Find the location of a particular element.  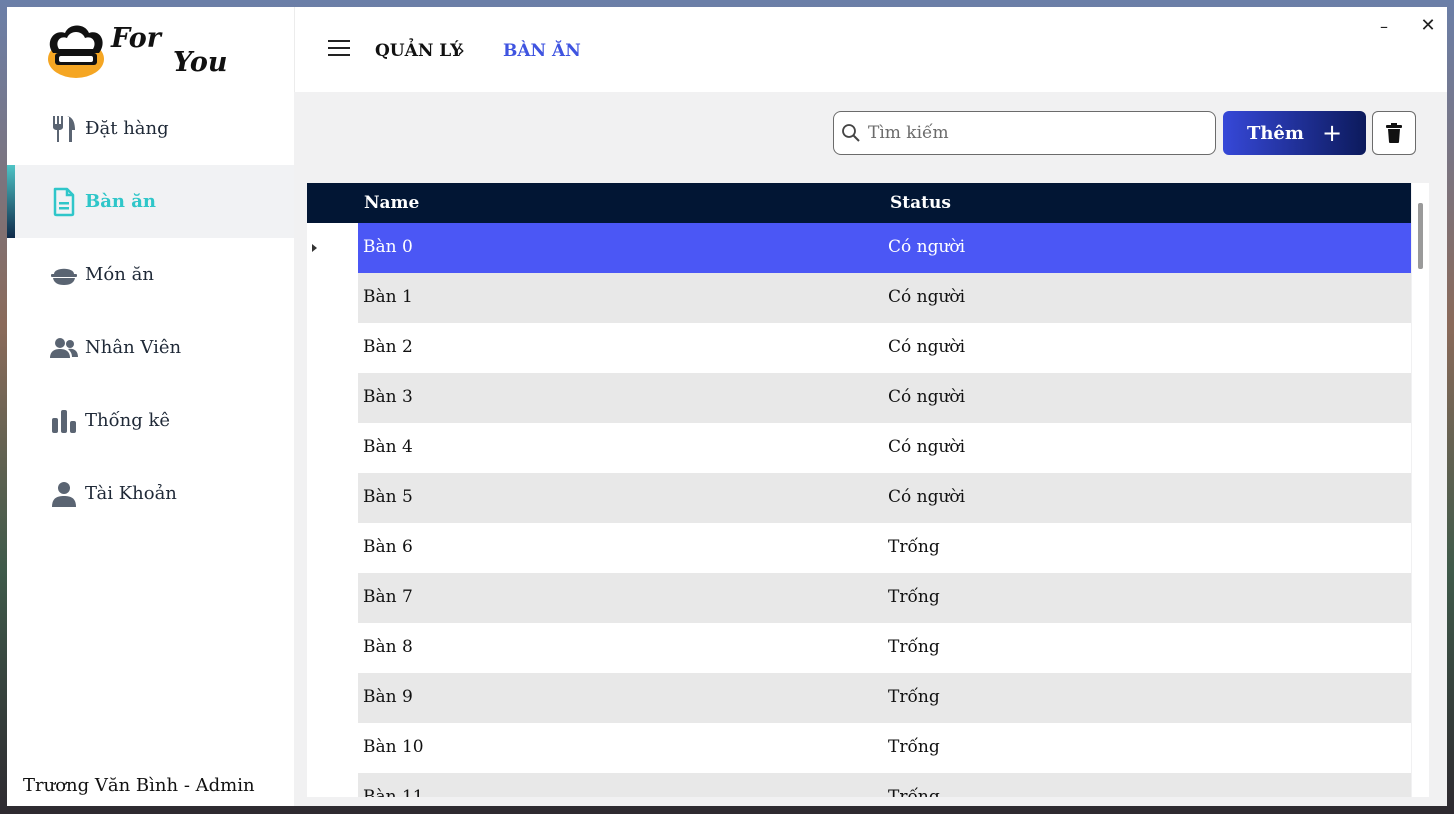

sidebar-item-dat-hang: Đặt hàng is located at coordinates (150, 128).